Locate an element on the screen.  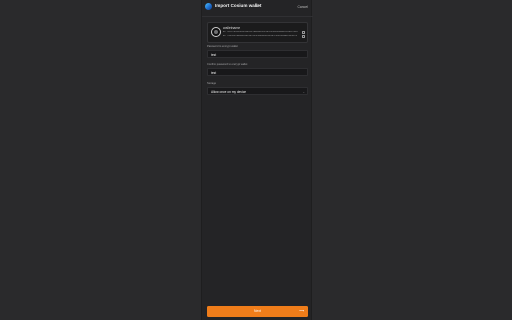
copy-address-2-icon is located at coordinates (303, 36).